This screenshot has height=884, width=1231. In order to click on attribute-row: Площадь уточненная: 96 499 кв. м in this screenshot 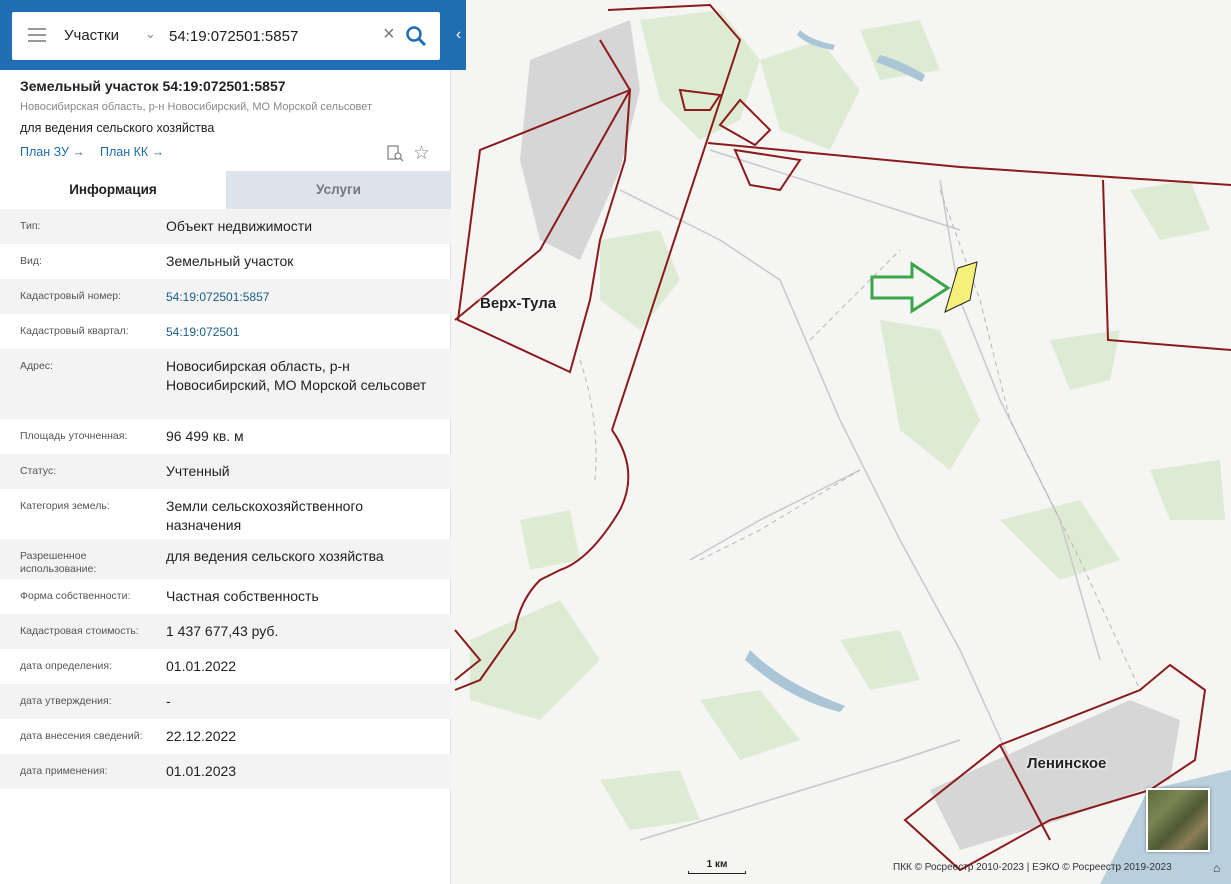, I will do `click(225, 436)`.